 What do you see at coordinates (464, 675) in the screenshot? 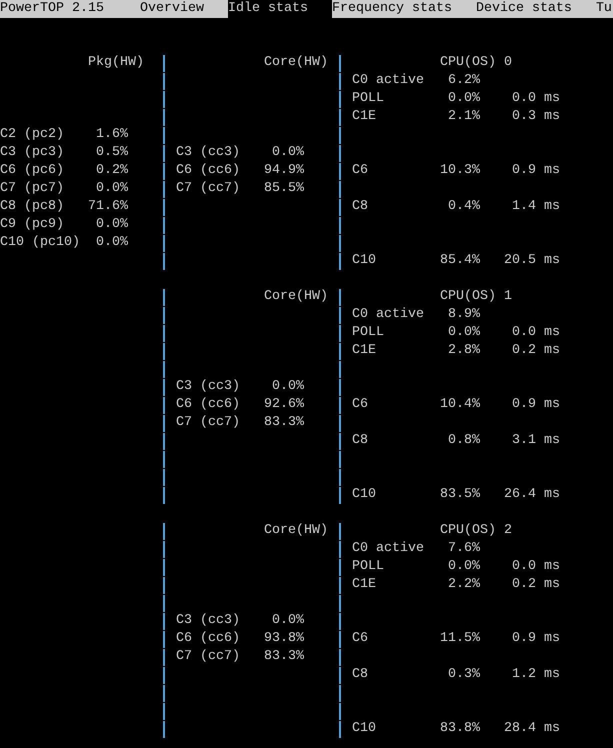
I see `residency-percent: 0.3%` at bounding box center [464, 675].